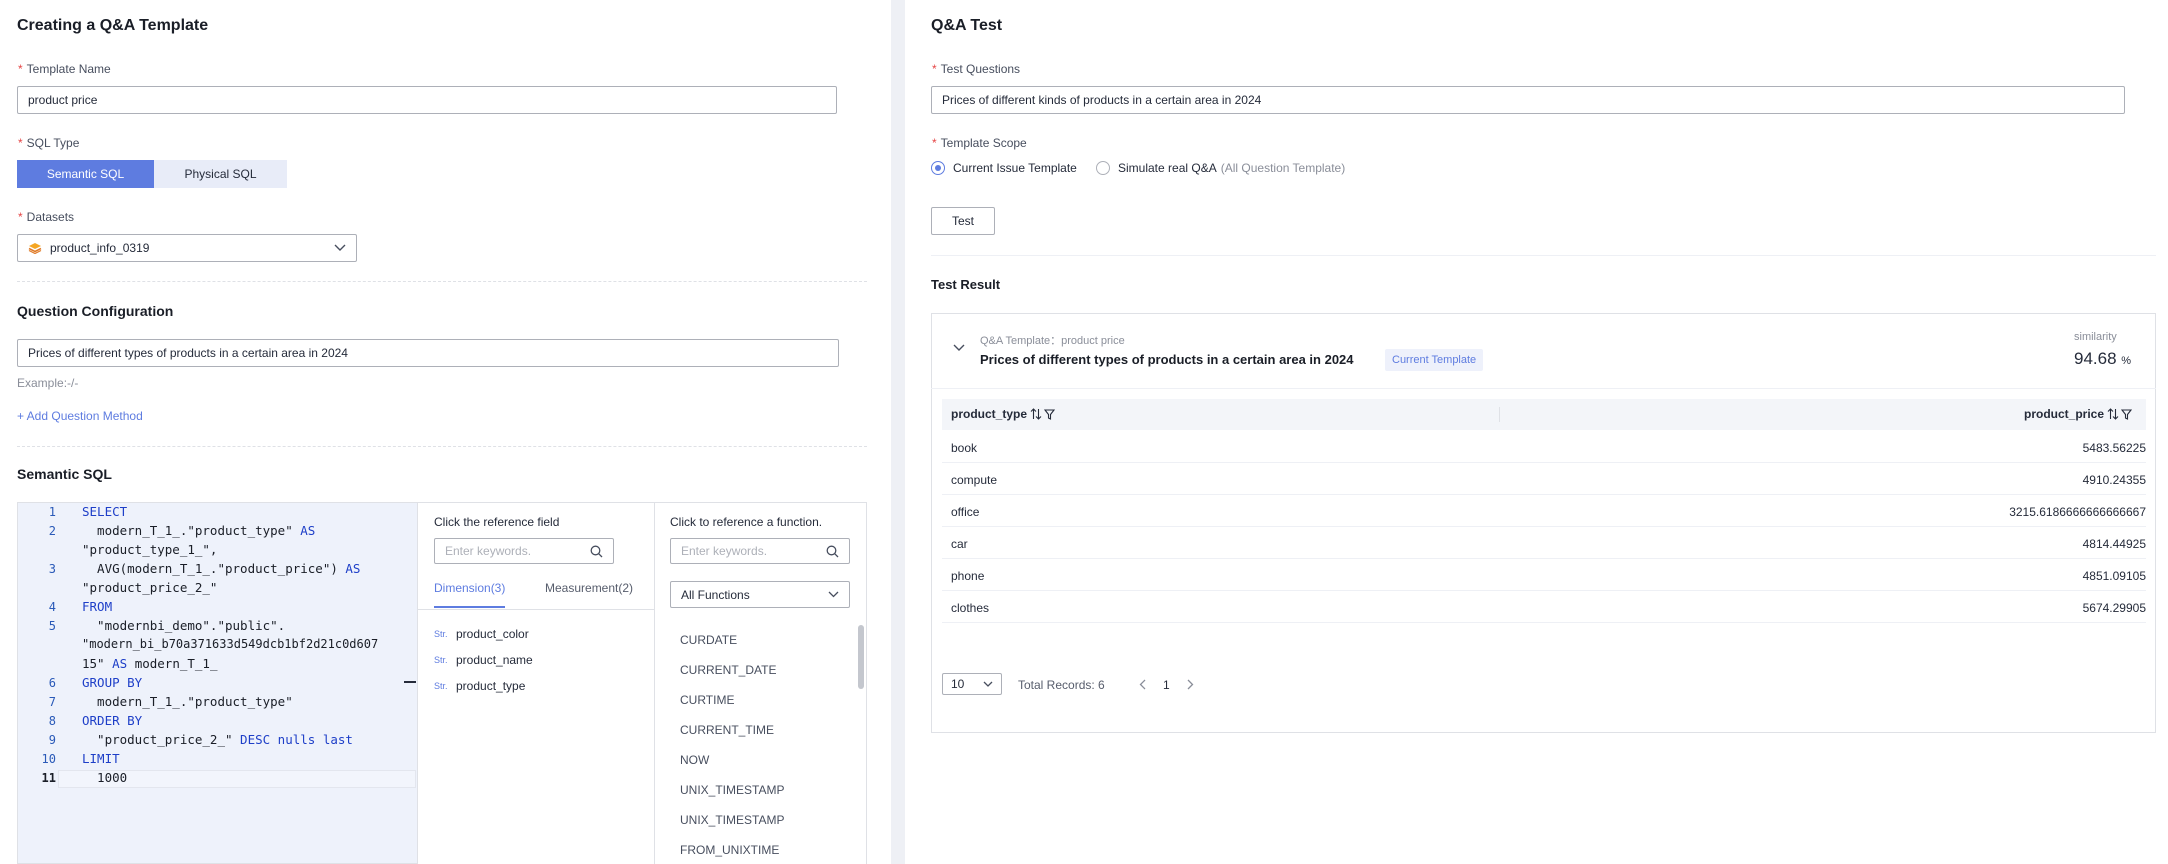  What do you see at coordinates (105, 777) in the screenshot?
I see `code-line: 1000` at bounding box center [105, 777].